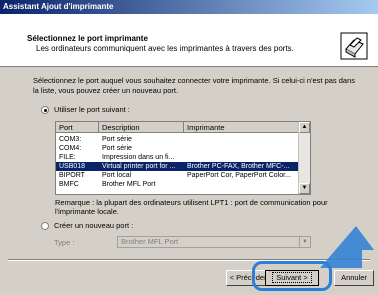  What do you see at coordinates (45, 110) in the screenshot?
I see `existing-port-radio` at bounding box center [45, 110].